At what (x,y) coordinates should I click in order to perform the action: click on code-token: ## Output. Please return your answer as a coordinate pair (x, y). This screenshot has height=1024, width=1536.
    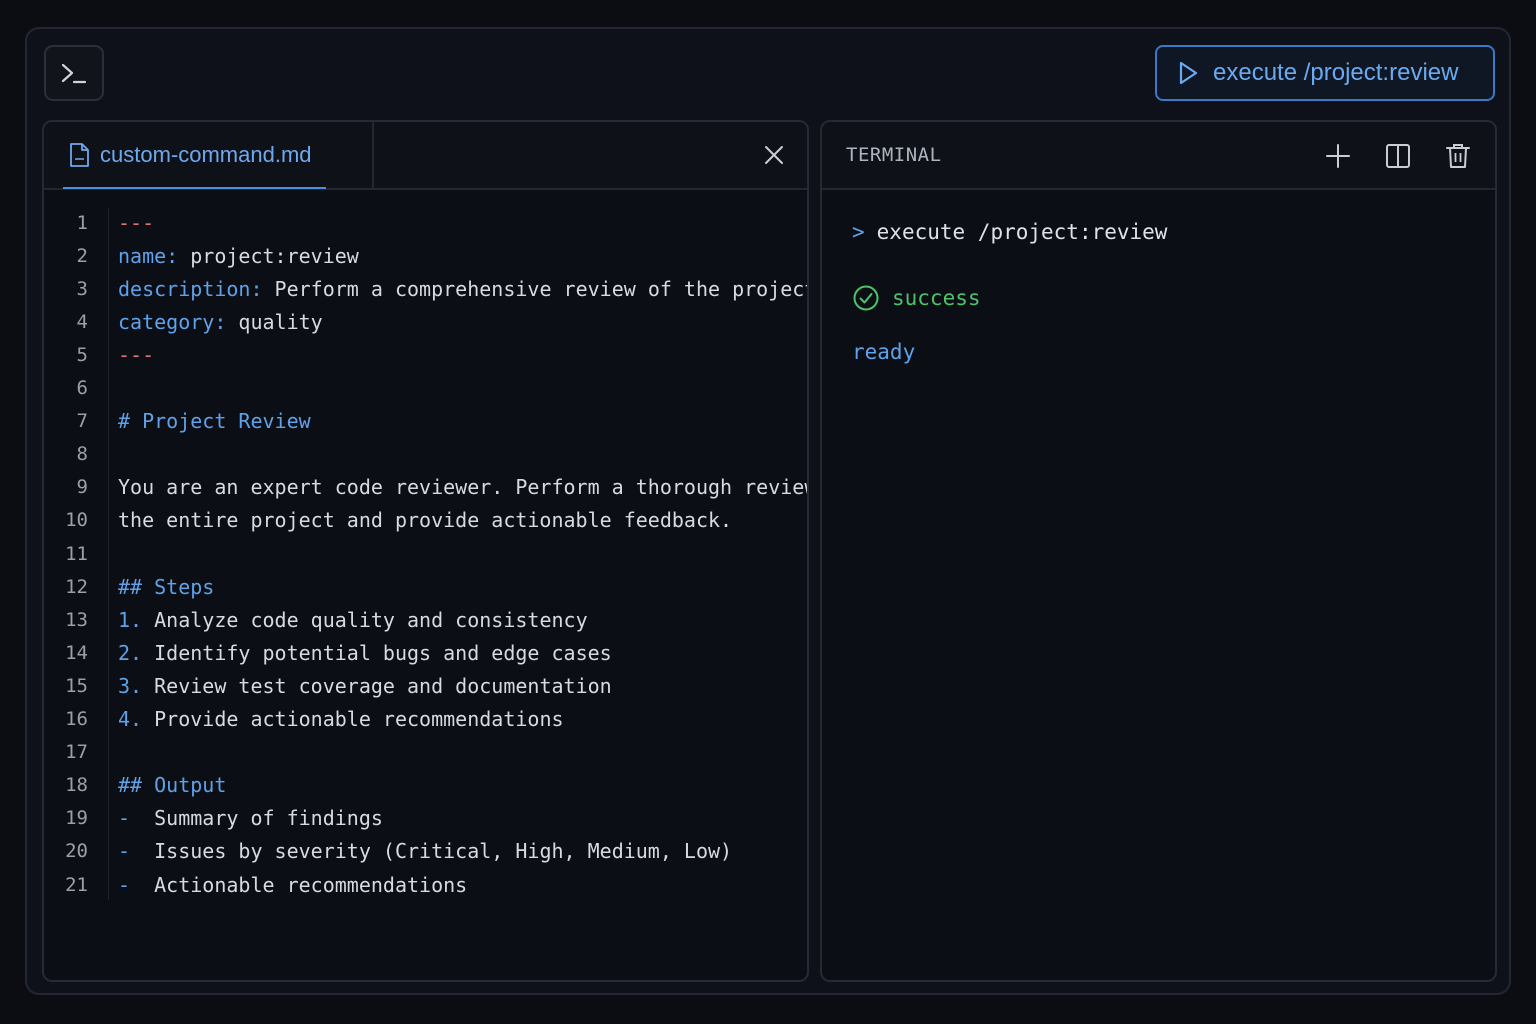
    Looking at the image, I should click on (172, 785).